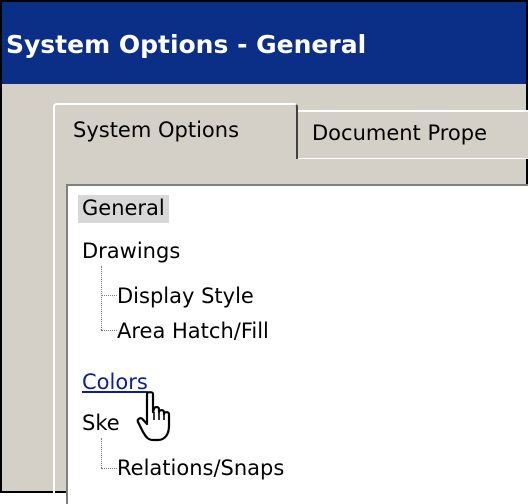  I want to click on window-title: System Options - General, so click(186, 44).